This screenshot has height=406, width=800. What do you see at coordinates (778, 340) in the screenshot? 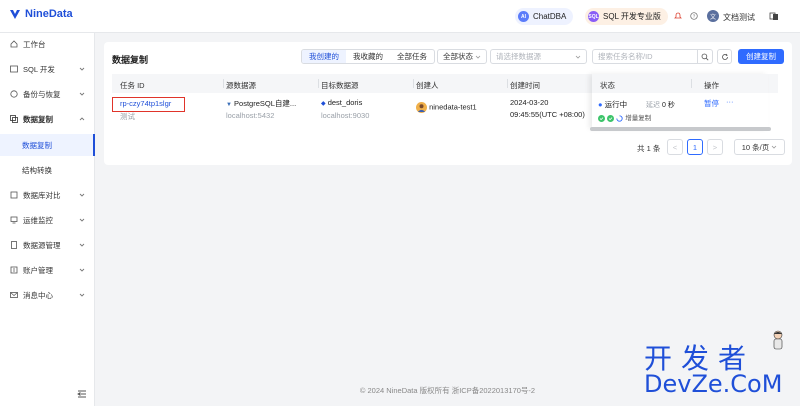
I see `mascot-icon` at bounding box center [778, 340].